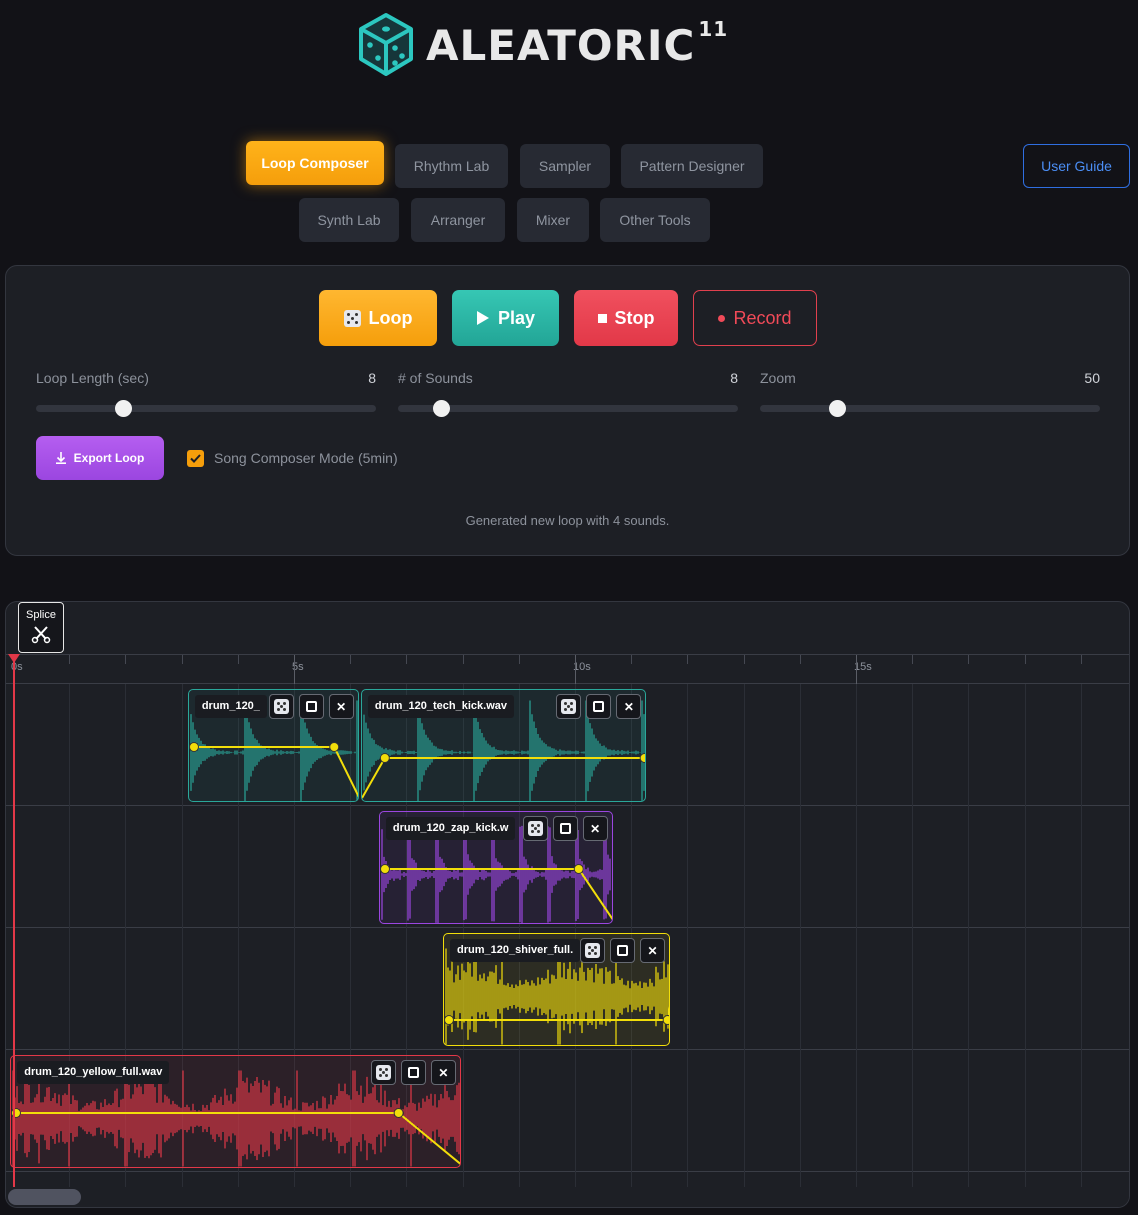 This screenshot has height=1215, width=1138. What do you see at coordinates (837, 408) in the screenshot?
I see `zoom-slider-thumb` at bounding box center [837, 408].